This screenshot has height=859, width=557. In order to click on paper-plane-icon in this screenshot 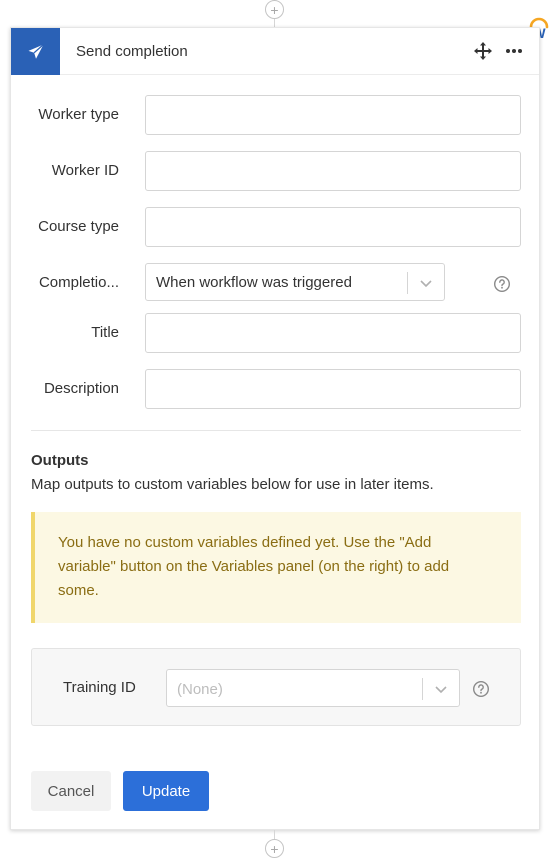, I will do `click(36, 51)`.